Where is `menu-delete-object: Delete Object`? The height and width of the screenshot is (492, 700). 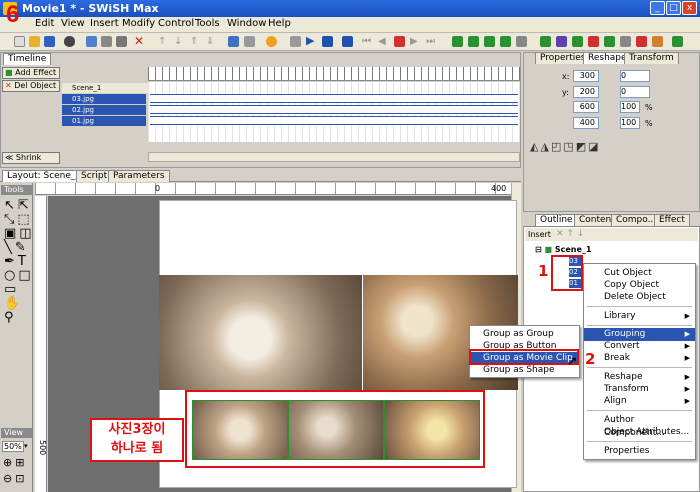
menu-delete-object: Delete Object is located at coordinates (639, 297).